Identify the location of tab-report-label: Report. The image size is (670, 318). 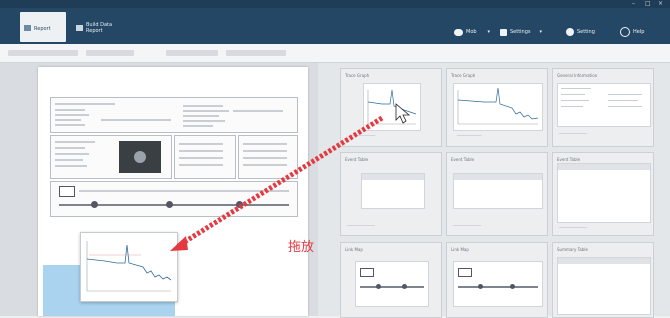
(42, 29).